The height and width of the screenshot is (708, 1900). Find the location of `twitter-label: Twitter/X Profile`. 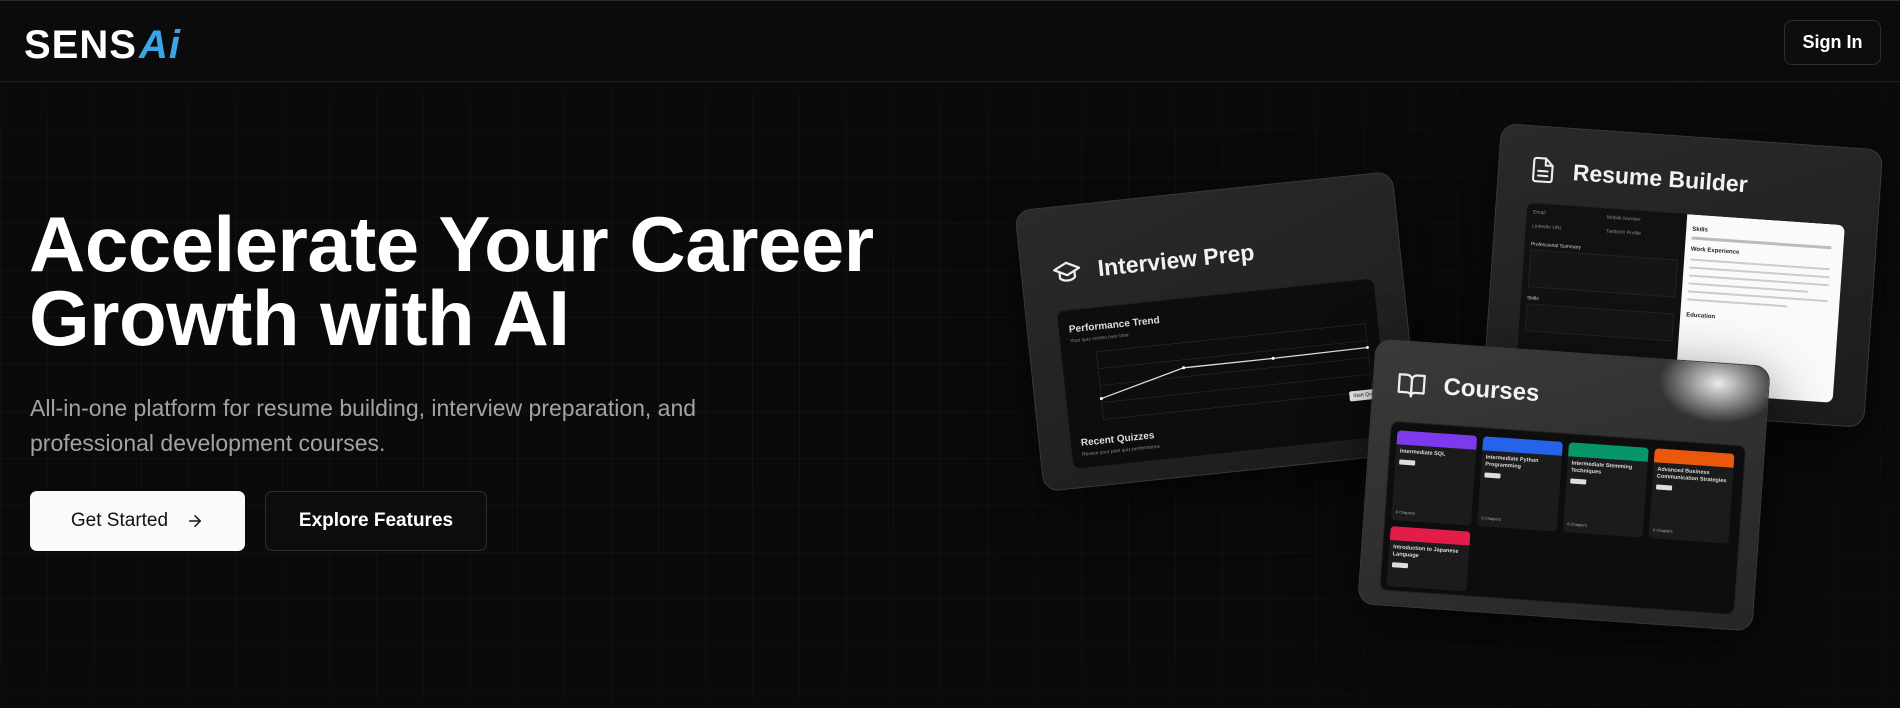

twitter-label: Twitter/X Profile is located at coordinates (1623, 232).